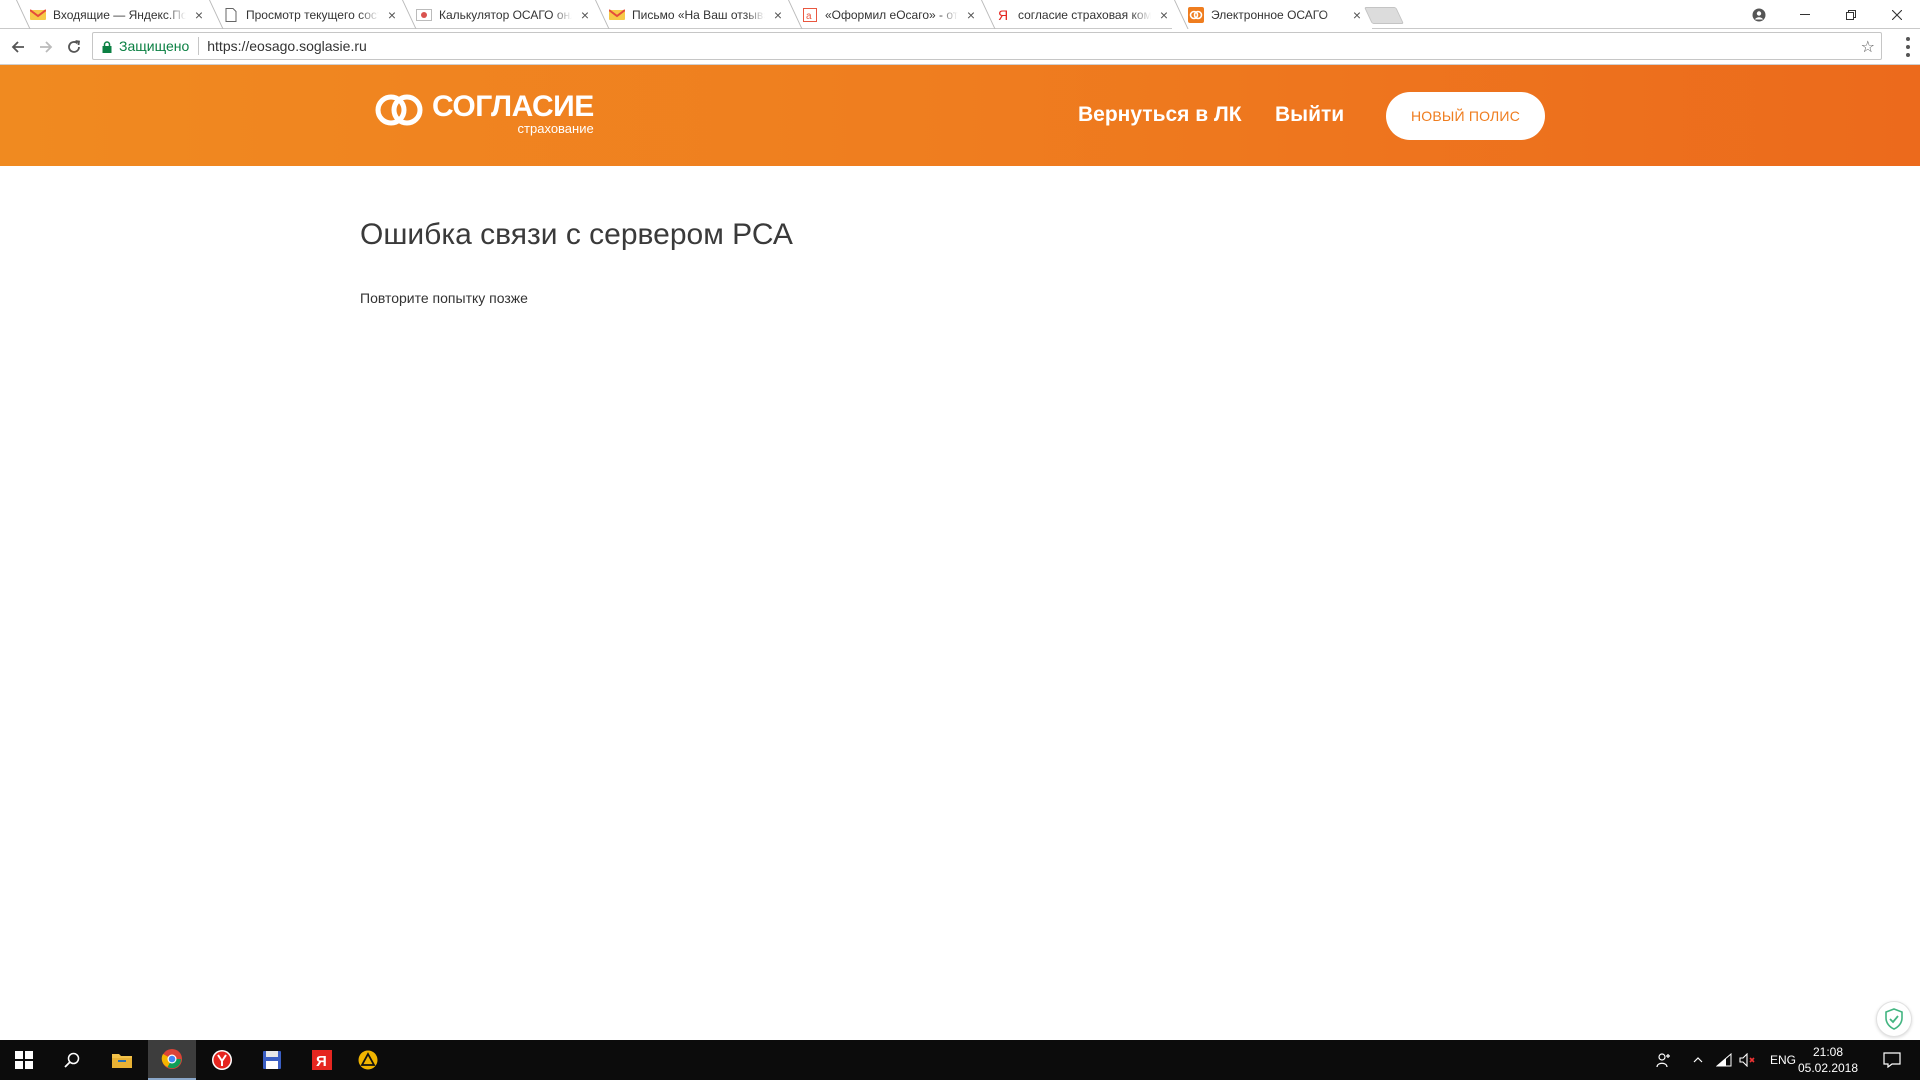 Image resolution: width=1920 pixels, height=1080 pixels. I want to click on notification-center-icon, so click(1892, 1060).